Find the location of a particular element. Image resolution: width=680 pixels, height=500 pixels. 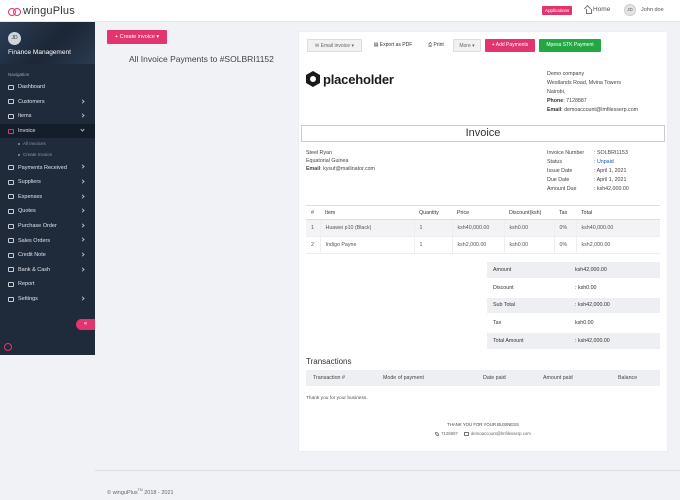

applications-button: Applications is located at coordinates (557, 10).